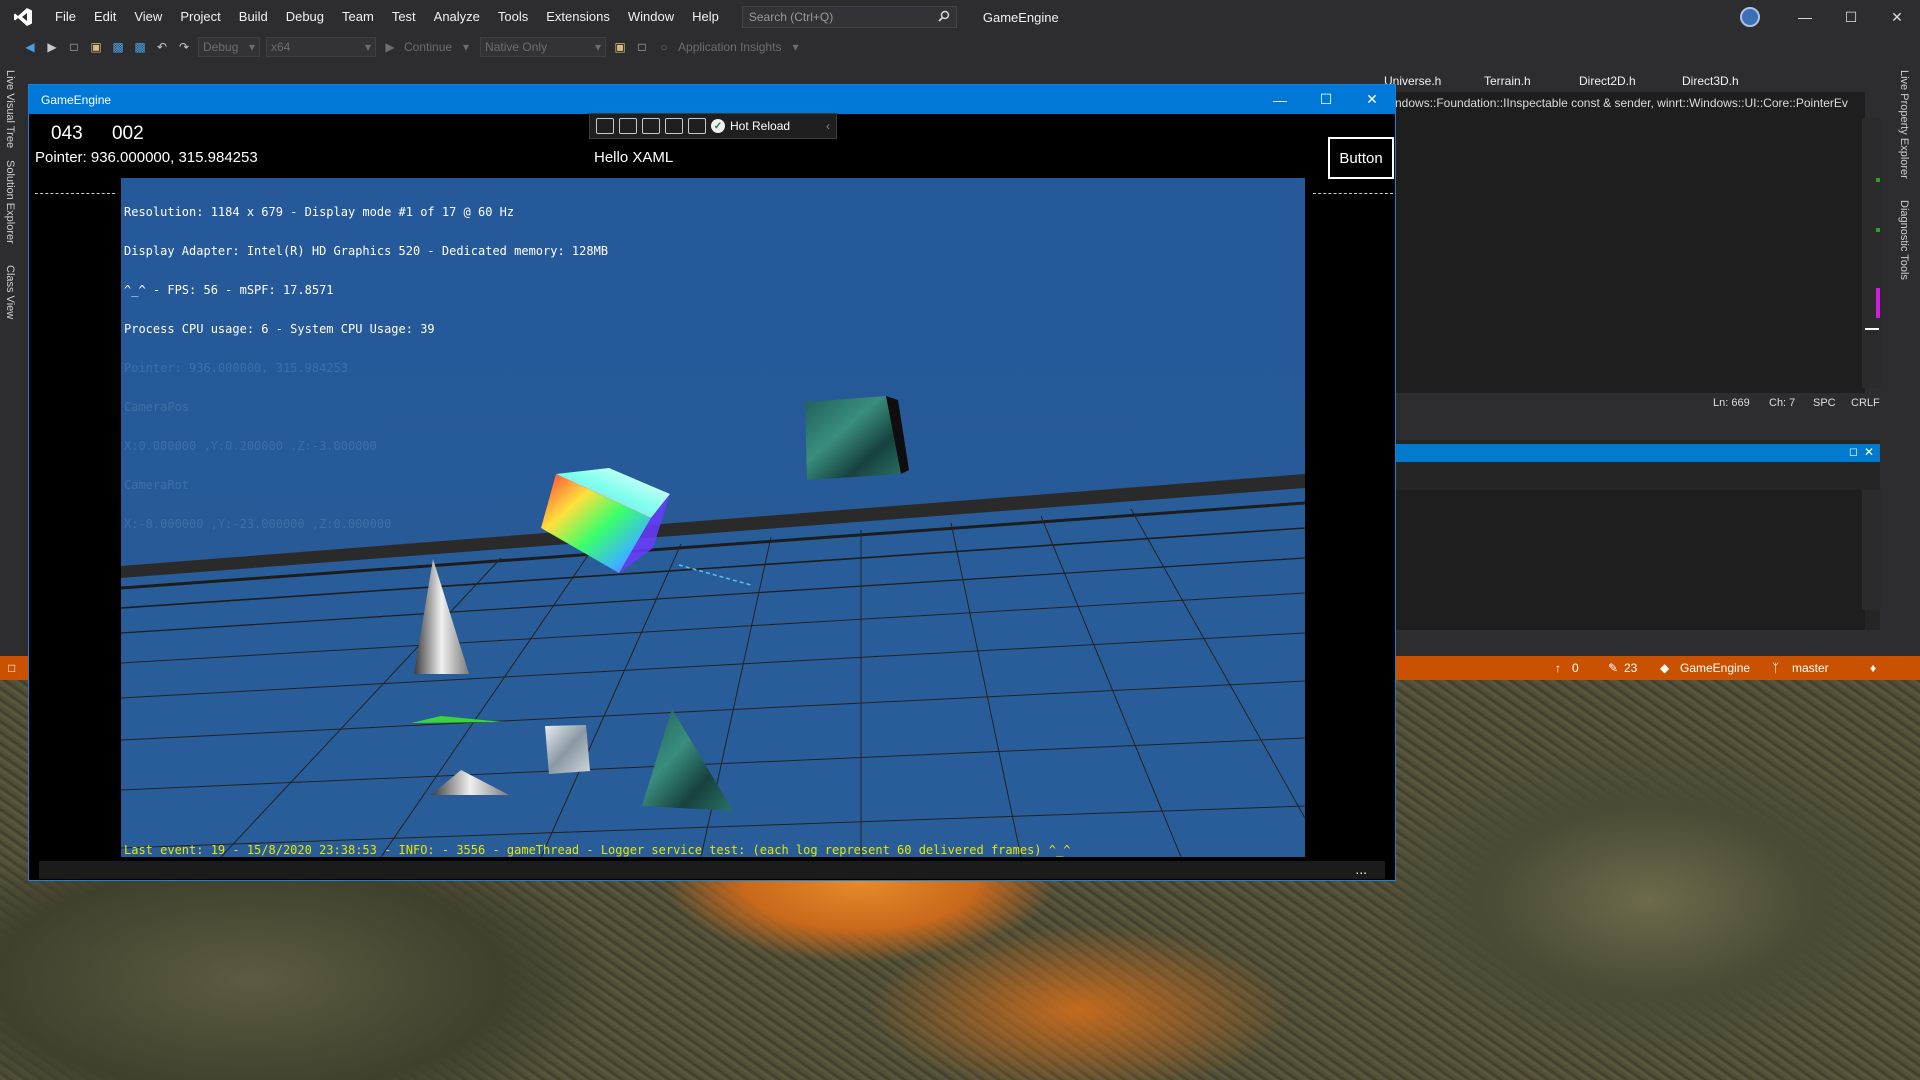 The image size is (1920, 1080). What do you see at coordinates (105, 17) in the screenshot?
I see `menu-edit: Edit` at bounding box center [105, 17].